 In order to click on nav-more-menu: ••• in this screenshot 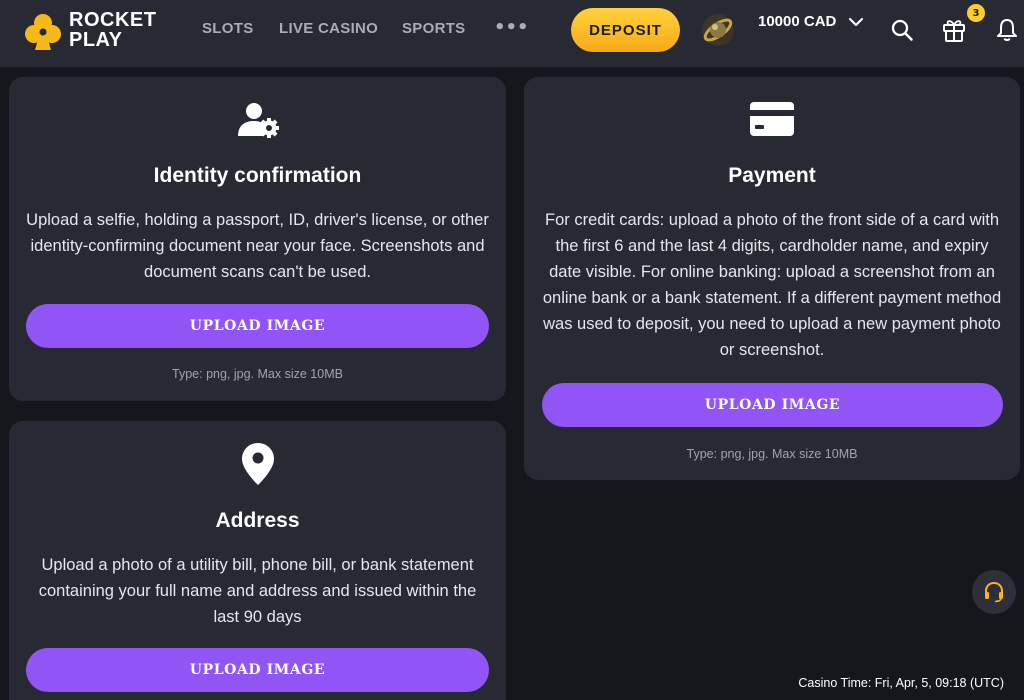, I will do `click(511, 28)`.